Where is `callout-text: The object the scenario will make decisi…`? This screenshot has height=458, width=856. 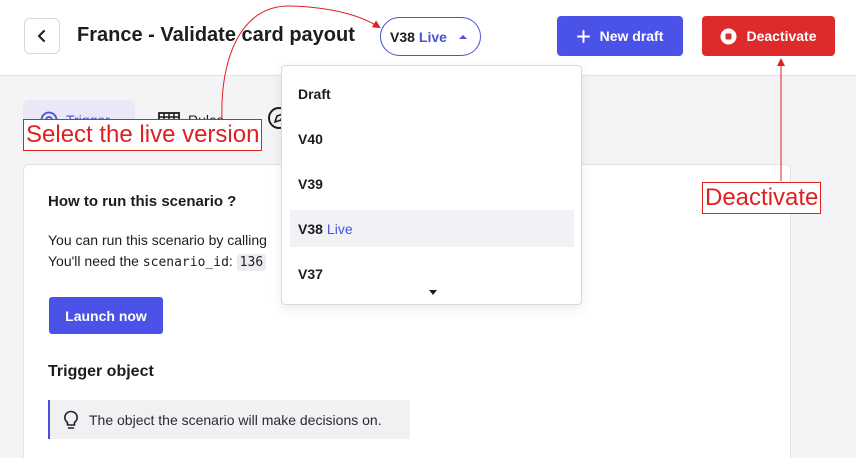
callout-text: The object the scenario will make decisi… is located at coordinates (235, 419).